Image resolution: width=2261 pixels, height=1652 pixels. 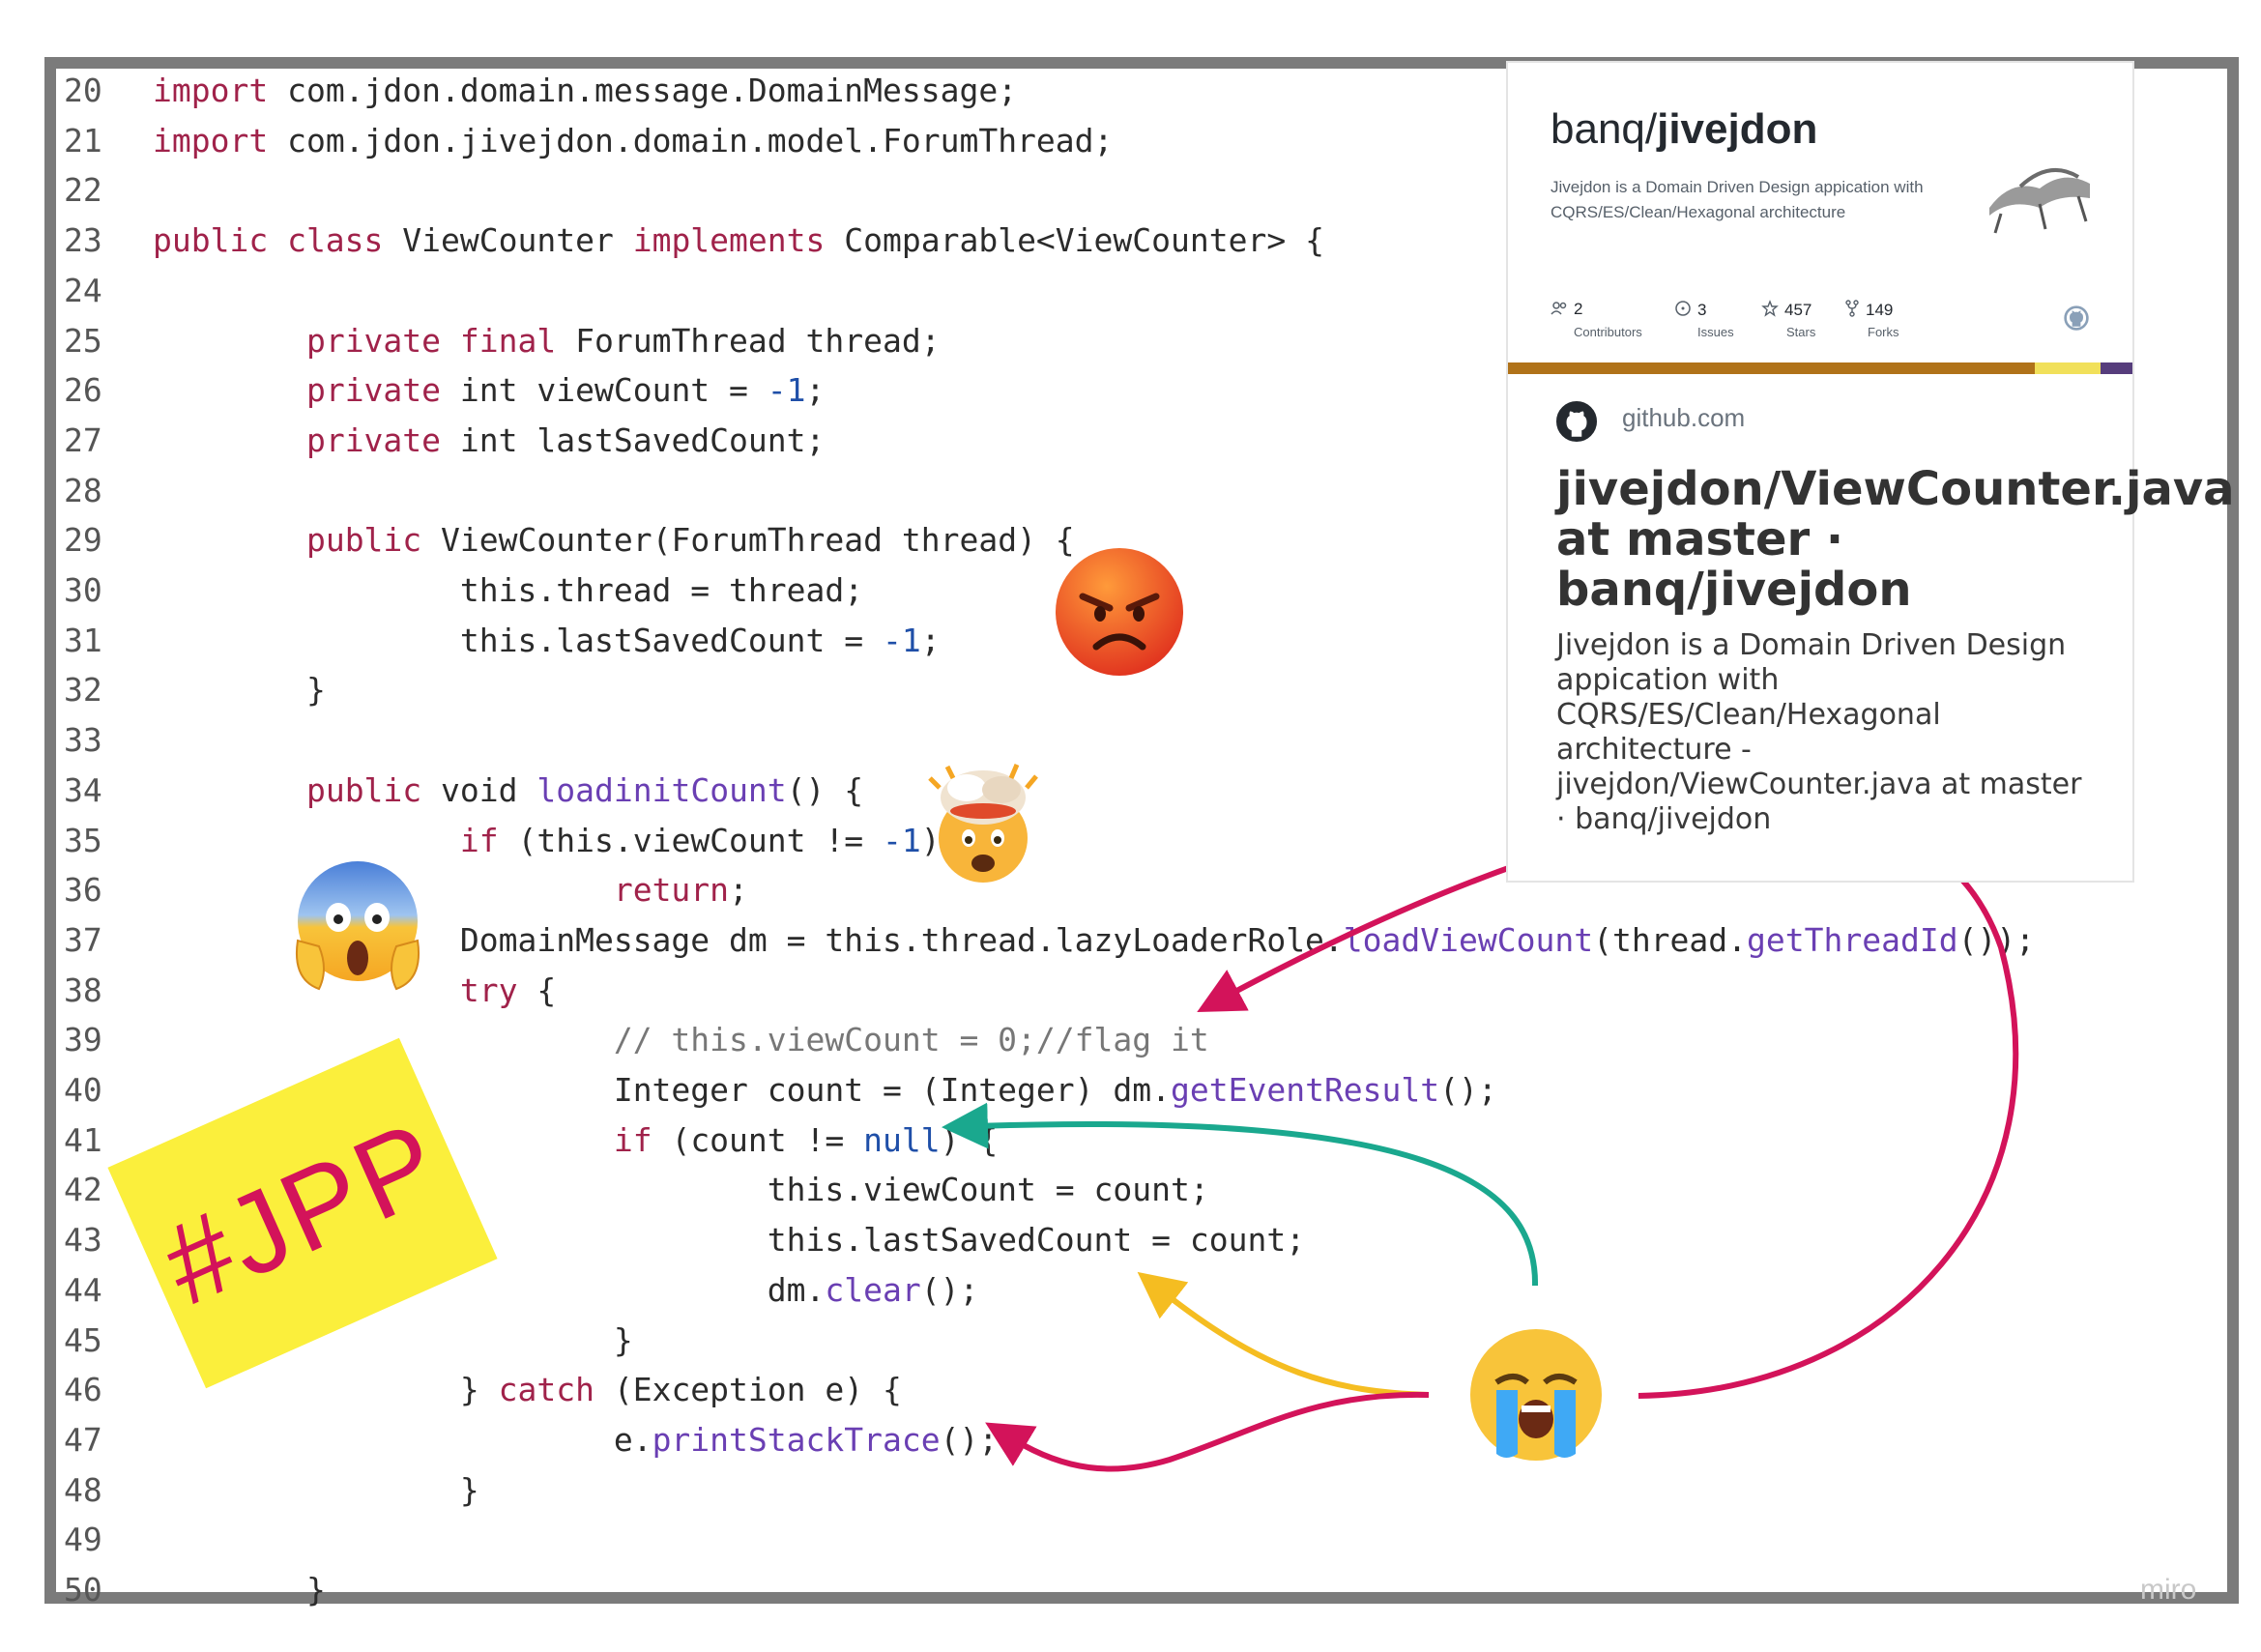 I want to click on repo-name: jivejdon, so click(x=1737, y=129).